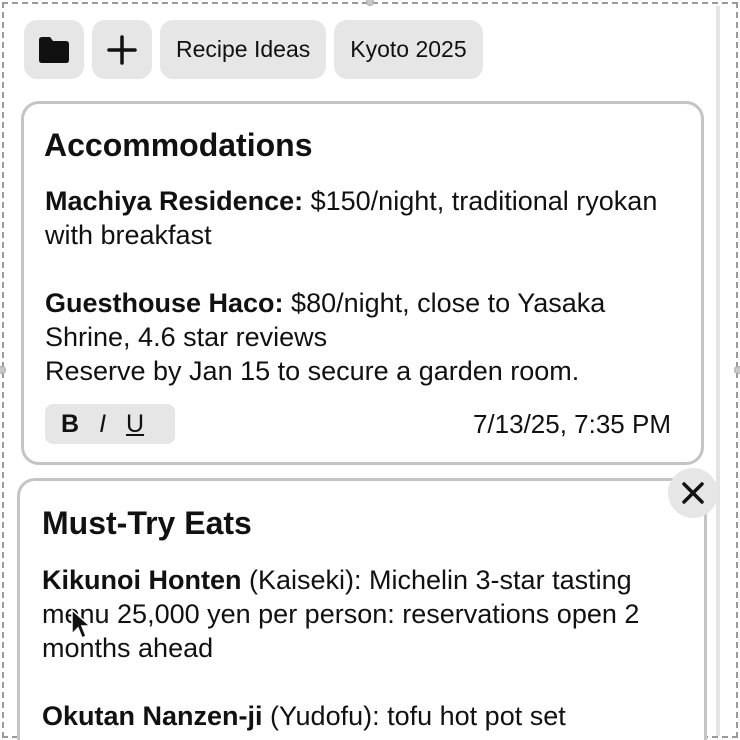 The height and width of the screenshot is (740, 740). What do you see at coordinates (147, 523) in the screenshot?
I see `card-title: Must-Try Eats` at bounding box center [147, 523].